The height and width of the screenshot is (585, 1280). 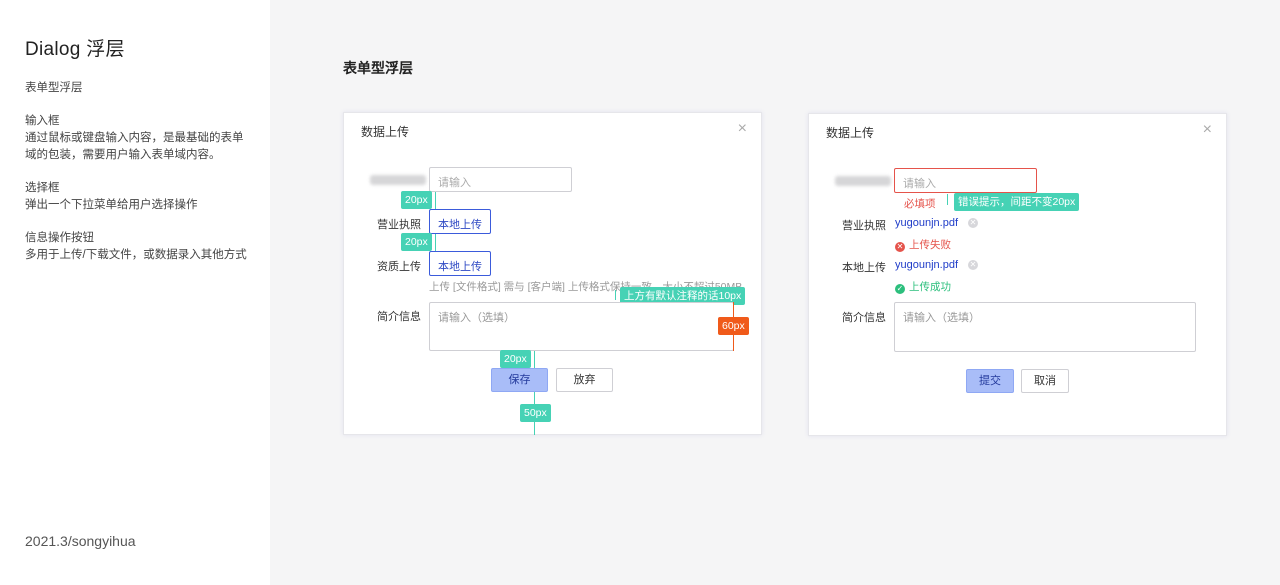 What do you see at coordinates (733, 326) in the screenshot?
I see `spacing-tag-right: 60px` at bounding box center [733, 326].